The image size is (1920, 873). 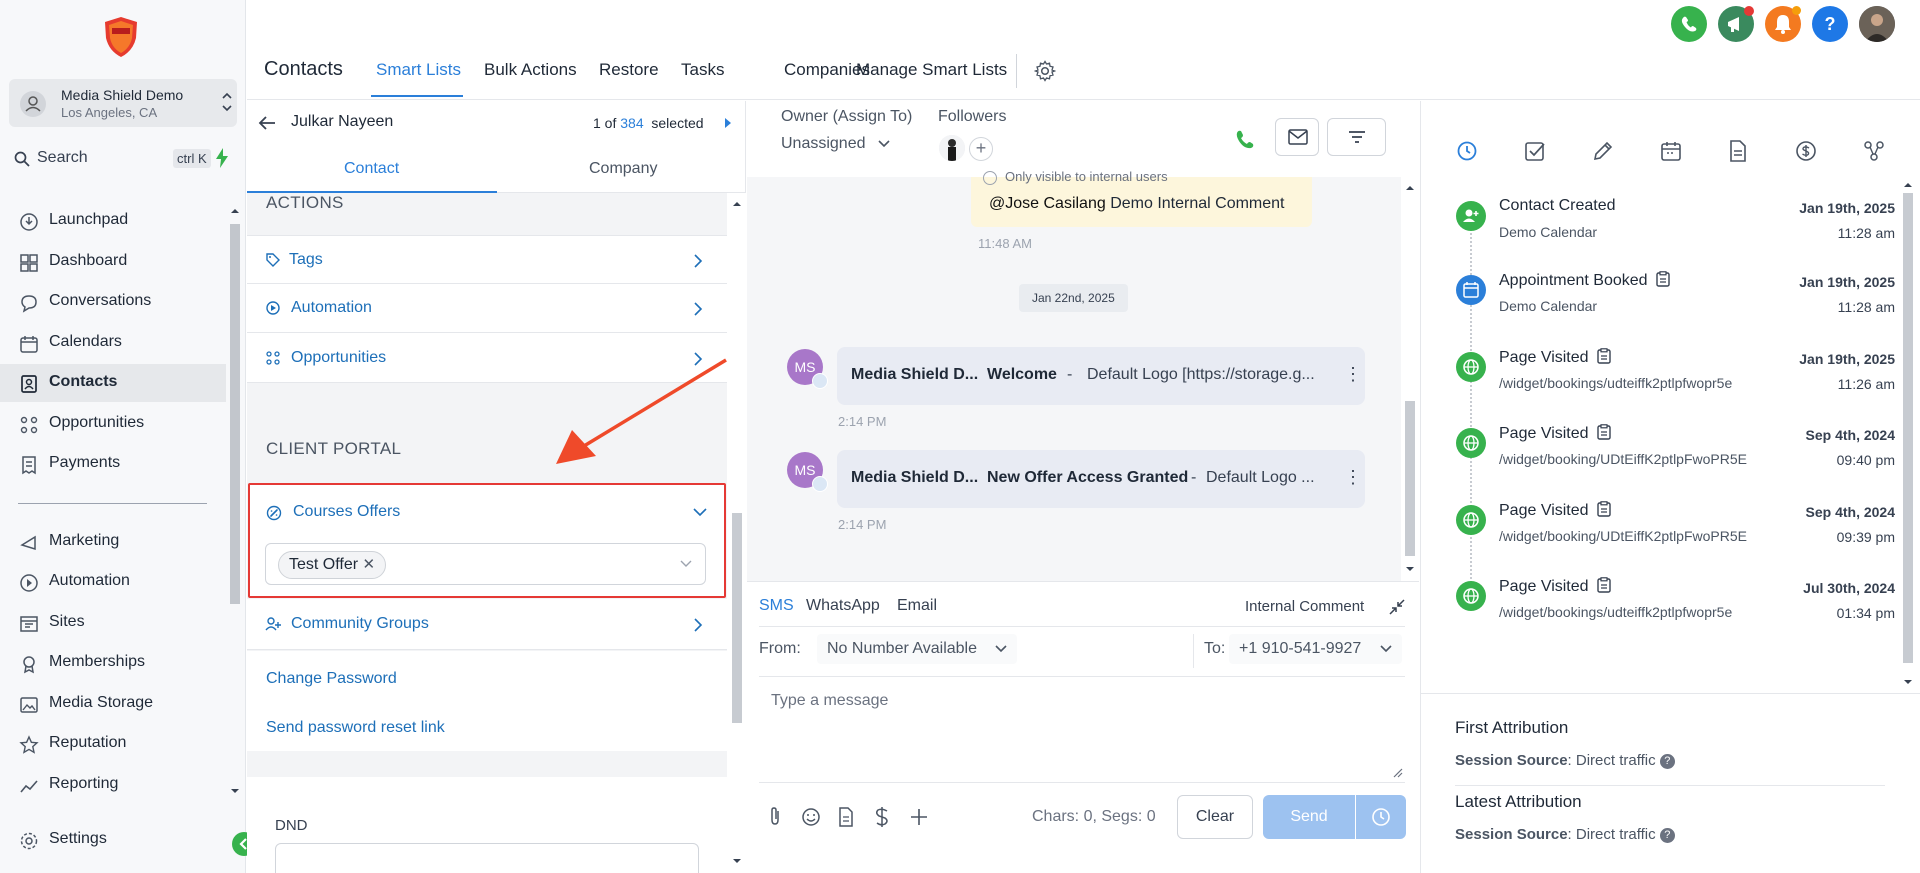 I want to click on add-plus-icon, so click(x=919, y=817).